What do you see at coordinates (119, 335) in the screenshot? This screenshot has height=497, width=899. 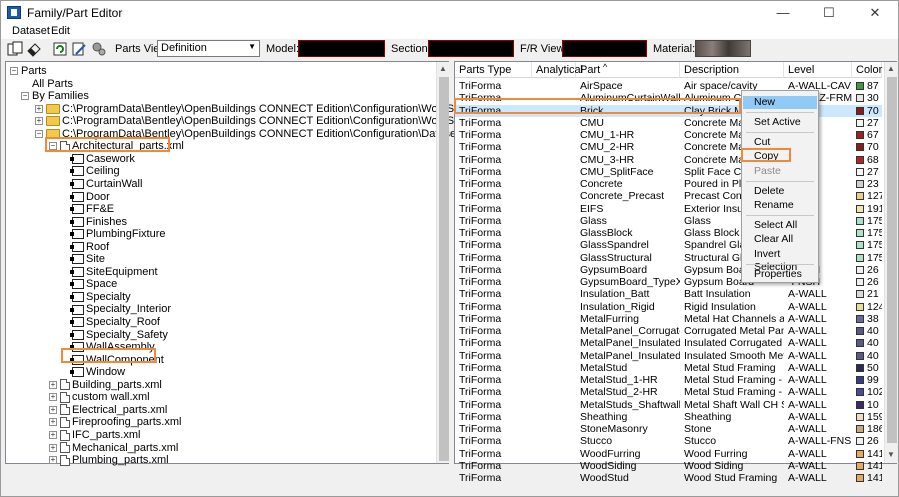 I see `tree-family-specialty-safety: Specialty_Safety` at bounding box center [119, 335].